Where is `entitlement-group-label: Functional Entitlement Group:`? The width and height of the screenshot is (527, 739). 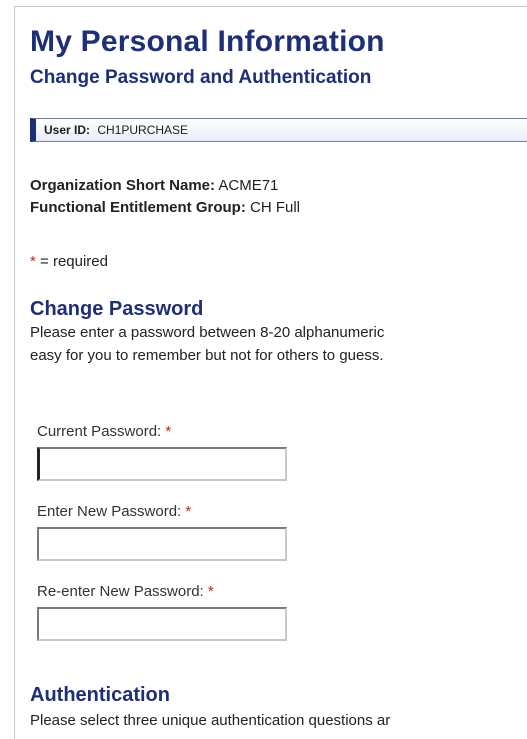
entitlement-group-label: Functional Entitlement Group: is located at coordinates (138, 207).